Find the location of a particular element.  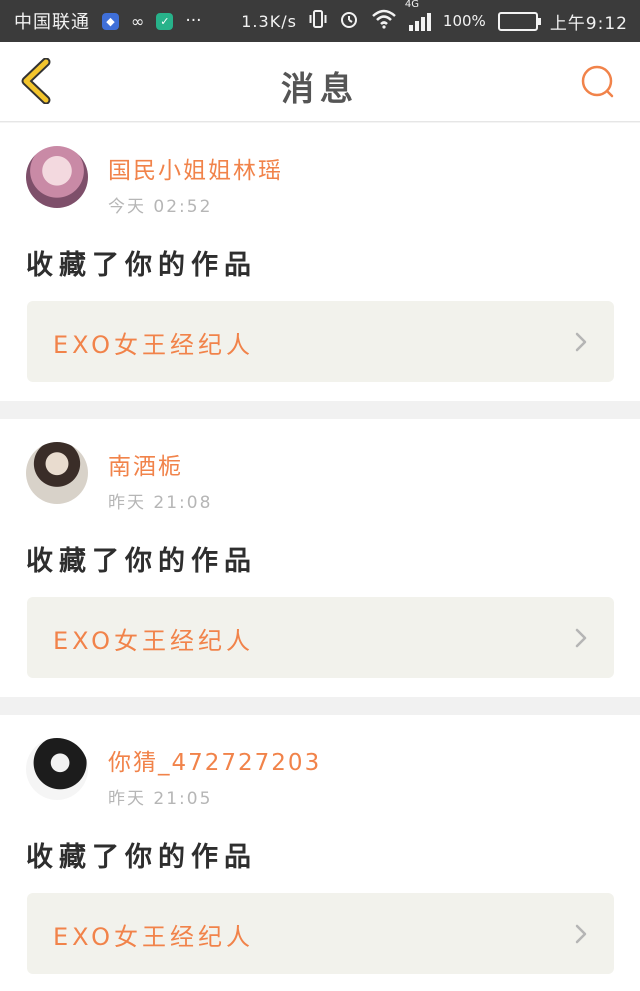

nav-bar: 消息 is located at coordinates (320, 82).